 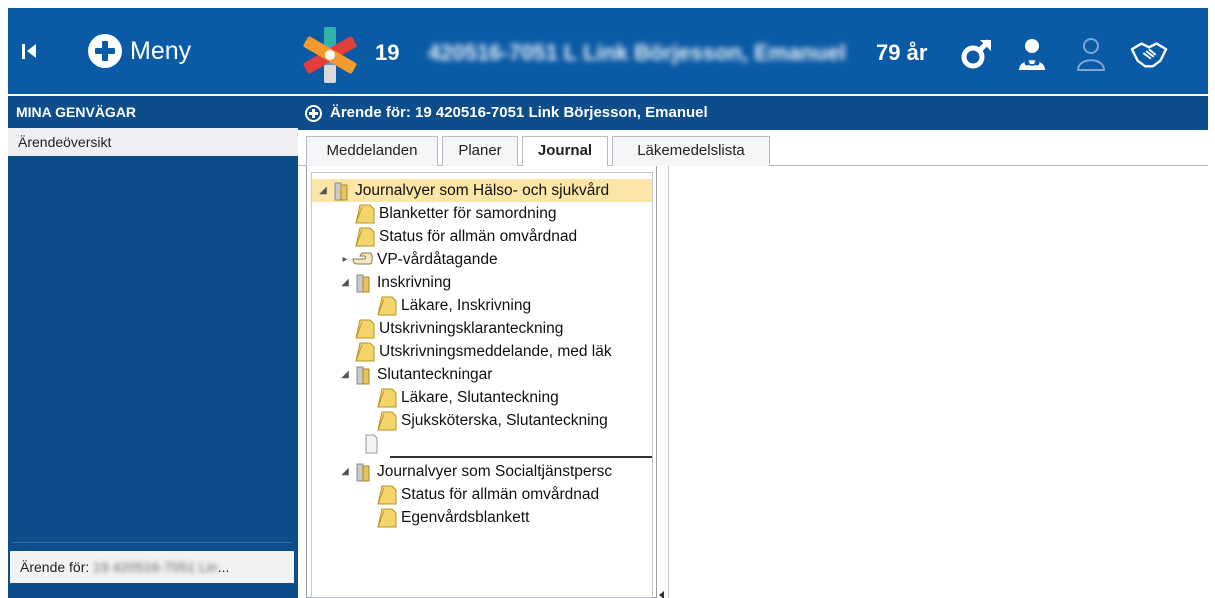 What do you see at coordinates (480, 151) in the screenshot?
I see `tab-planer: Planer` at bounding box center [480, 151].